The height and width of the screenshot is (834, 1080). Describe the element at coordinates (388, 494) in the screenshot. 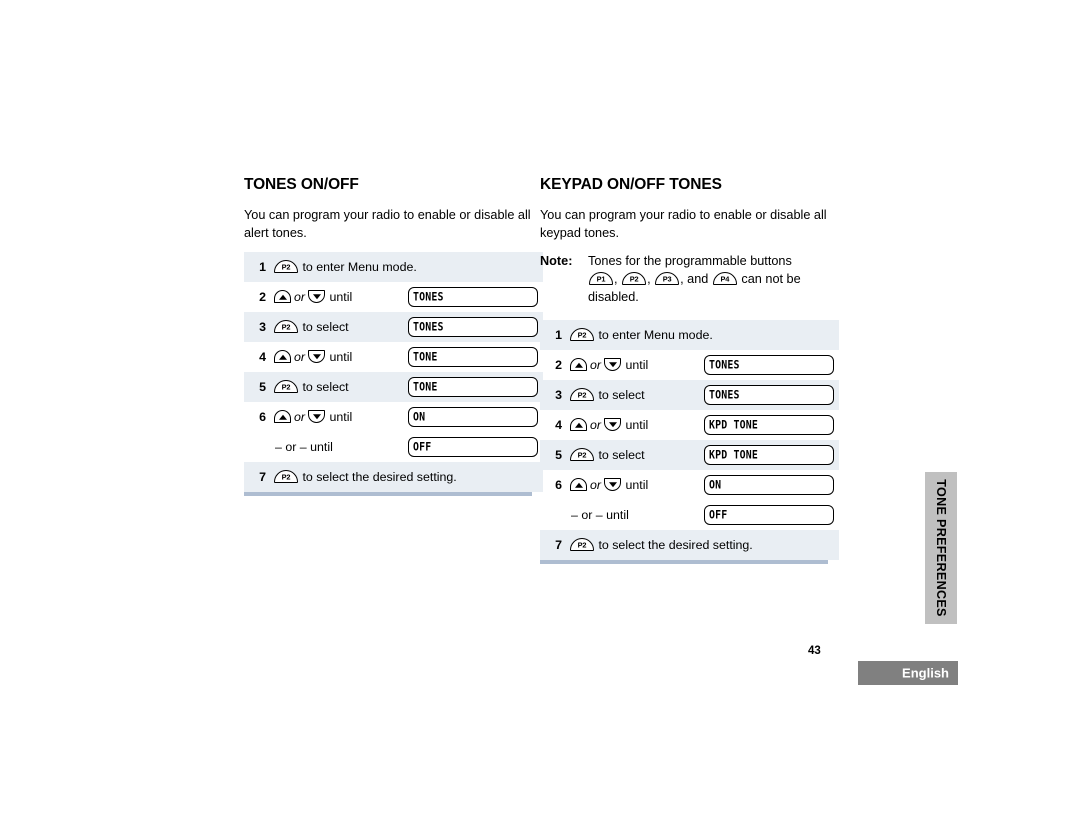

I see `steps-bottom-rule` at that location.